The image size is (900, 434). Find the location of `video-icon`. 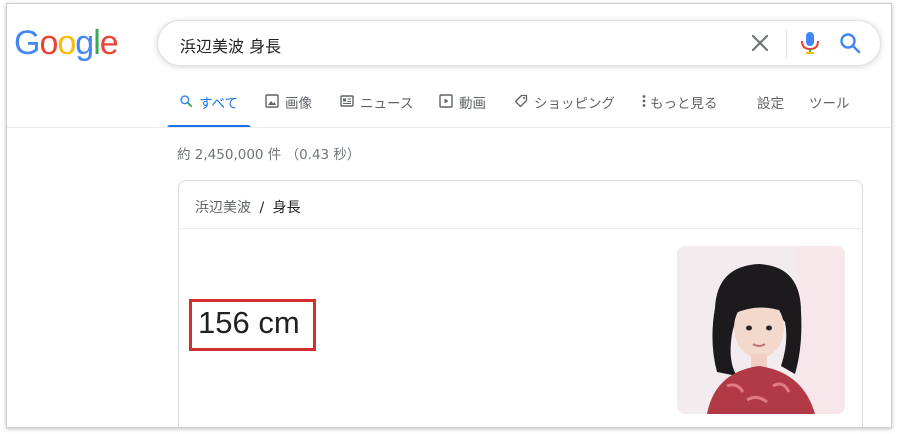

video-icon is located at coordinates (446, 101).